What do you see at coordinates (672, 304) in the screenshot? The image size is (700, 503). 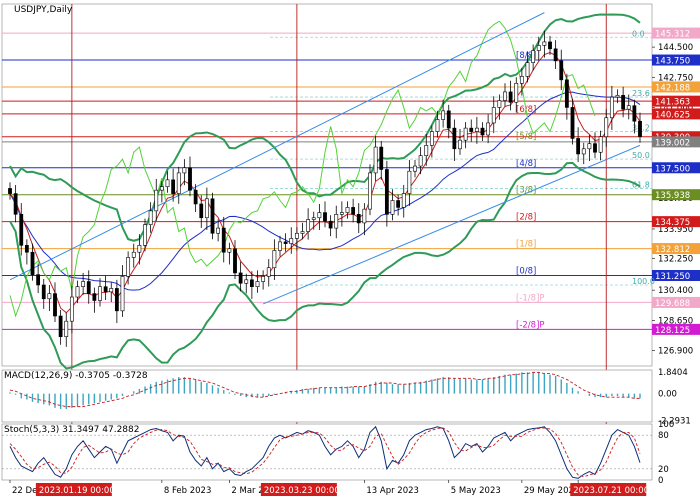 I see `price-level-label: 129.688` at bounding box center [672, 304].